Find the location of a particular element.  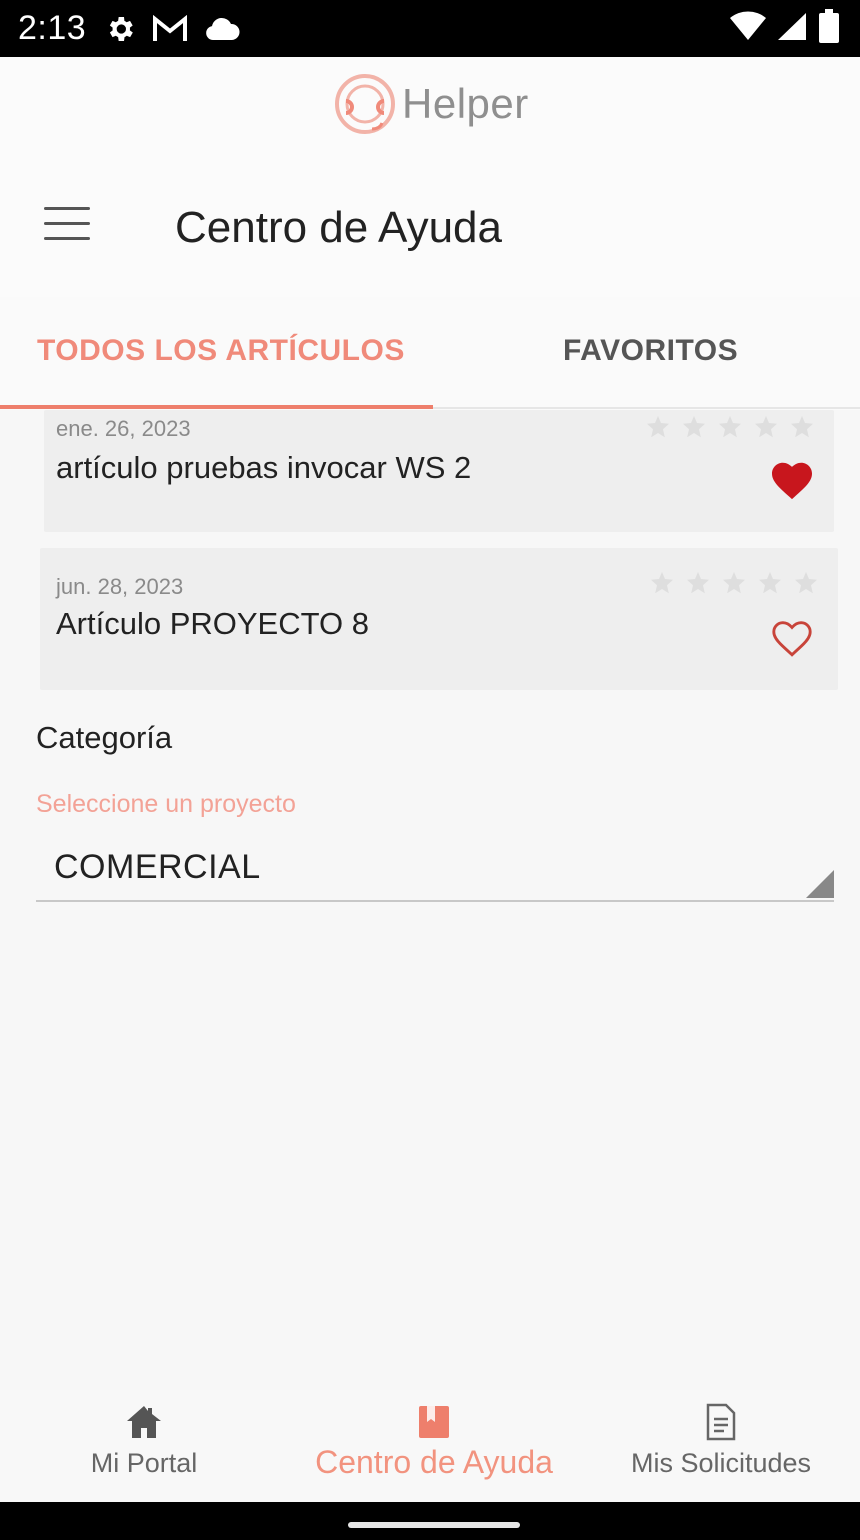

tab-favorites: FAVORITOS is located at coordinates (650, 351).